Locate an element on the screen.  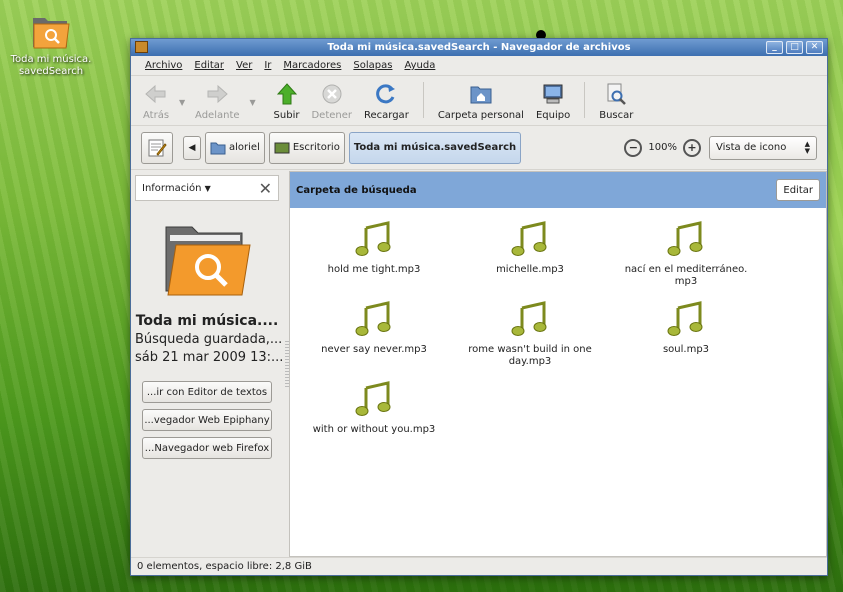
zoom-in-icon: + is located at coordinates (692, 147).